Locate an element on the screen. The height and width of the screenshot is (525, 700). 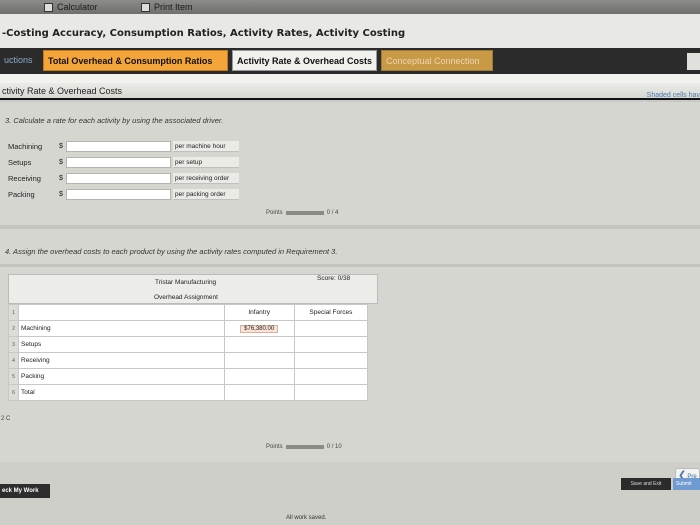
total-special-forces-cell is located at coordinates (331, 392).